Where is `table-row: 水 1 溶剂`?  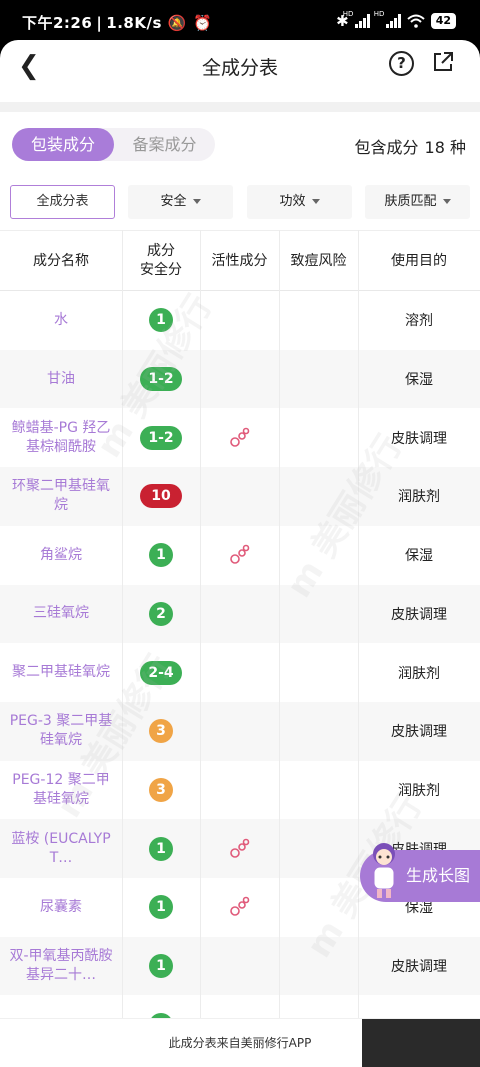
table-row: 水 1 溶剂 is located at coordinates (240, 320).